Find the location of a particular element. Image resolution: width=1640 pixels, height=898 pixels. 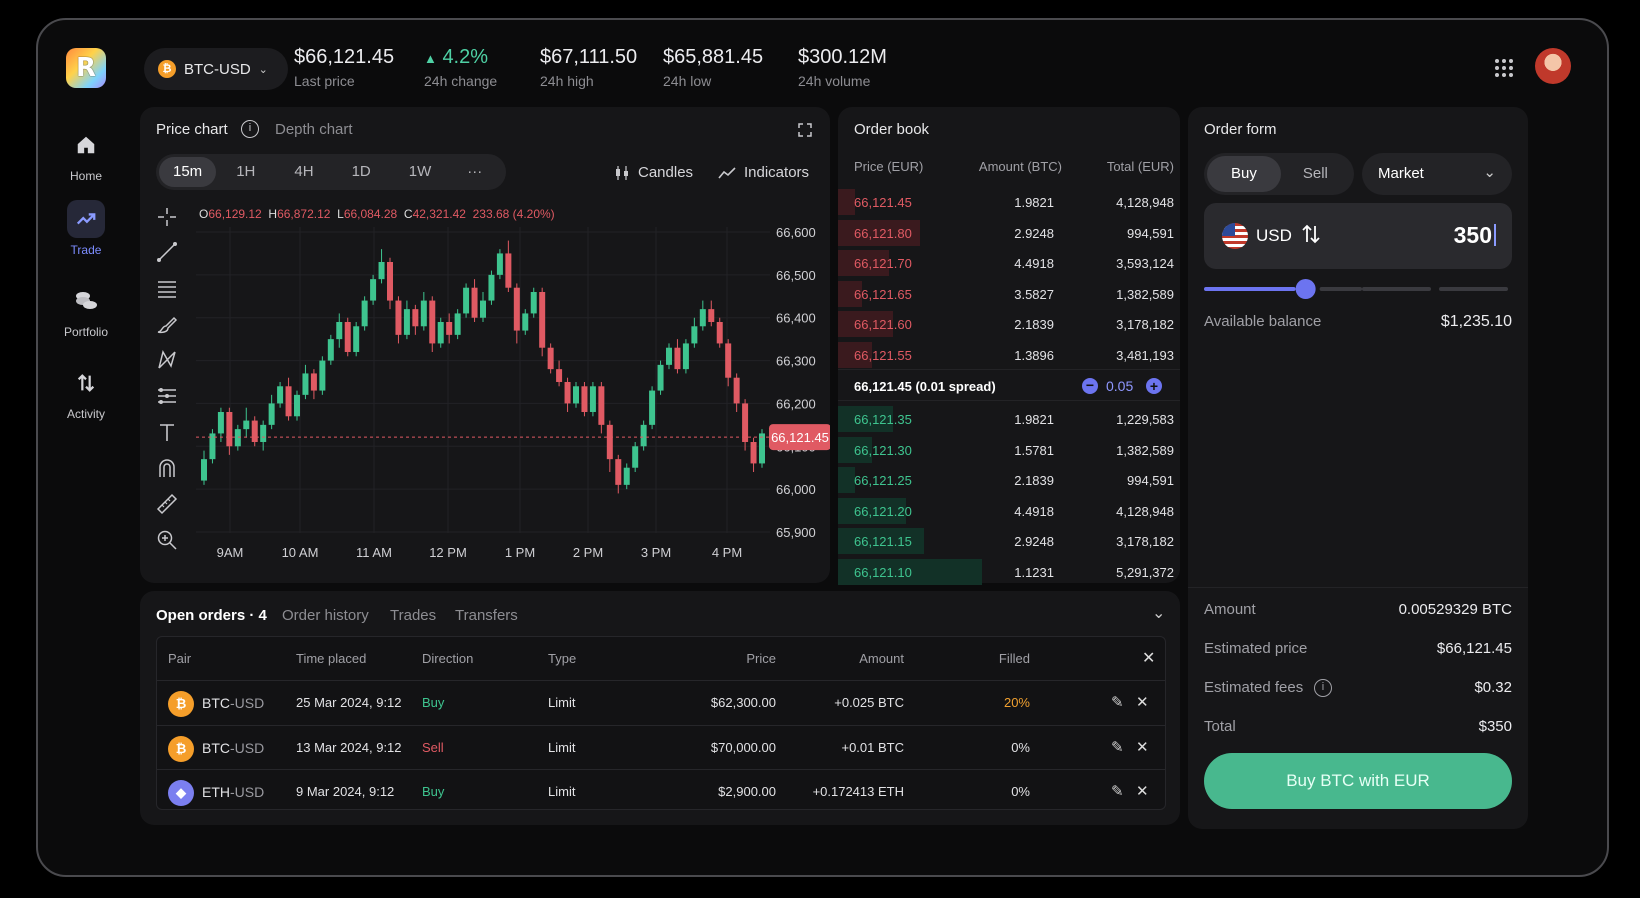

x-tick-label: 12 PM is located at coordinates (448, 552).